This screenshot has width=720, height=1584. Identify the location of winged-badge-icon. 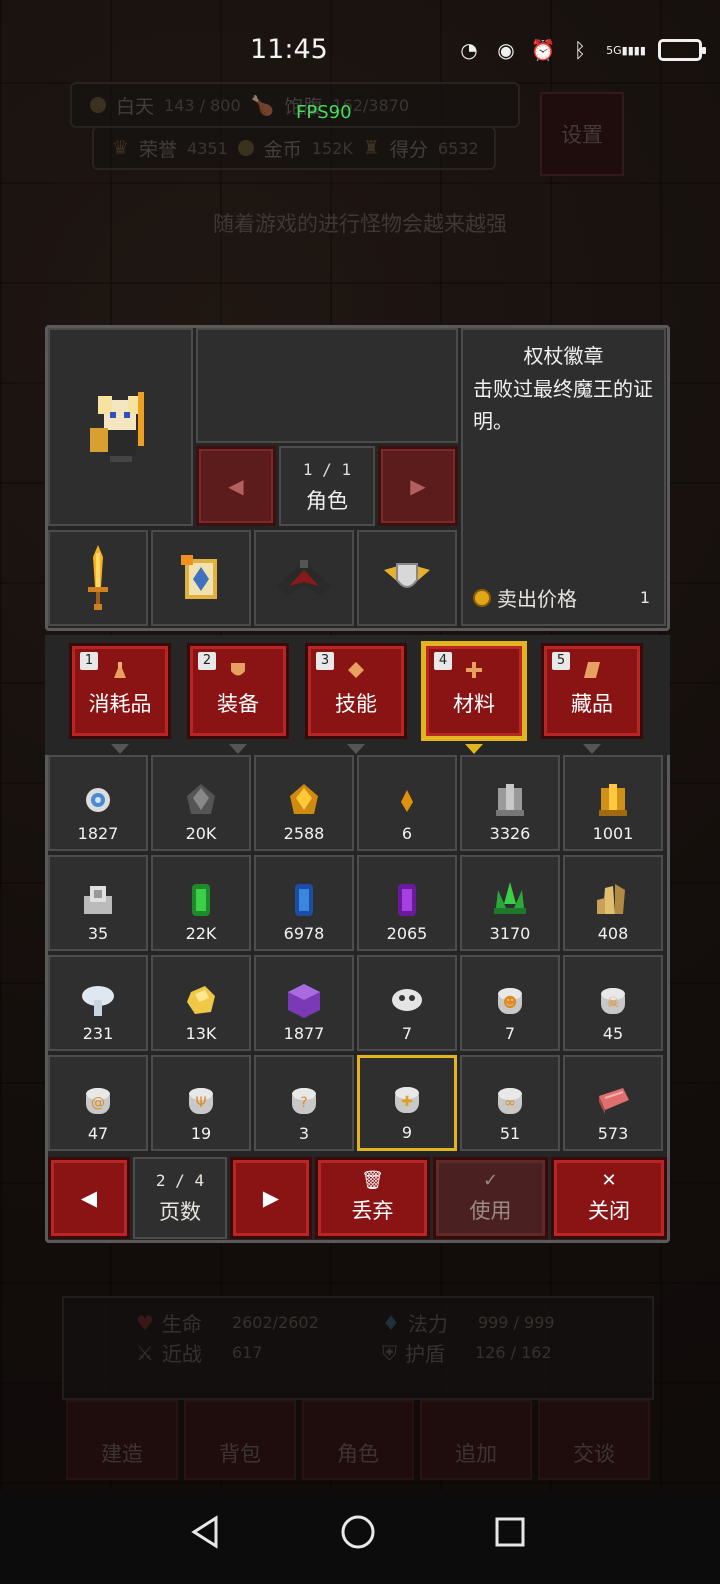
(407, 575).